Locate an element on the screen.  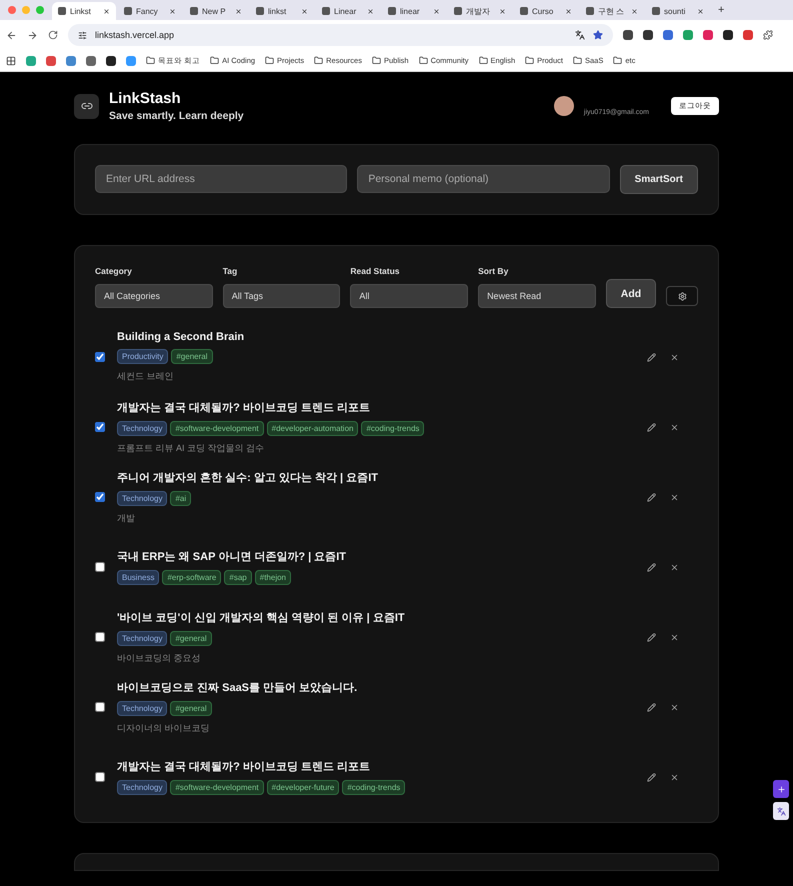
filter-label: Read Status is located at coordinates (375, 271).